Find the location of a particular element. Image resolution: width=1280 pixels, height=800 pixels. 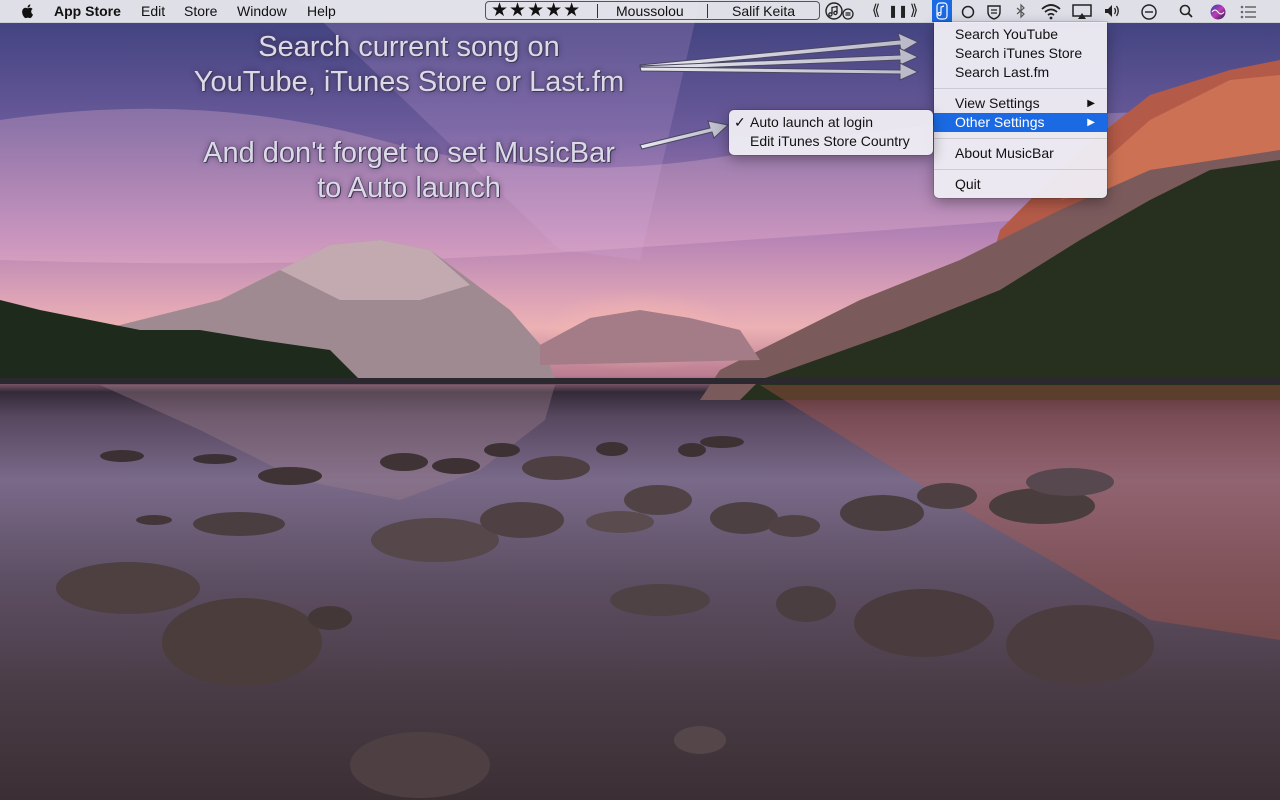

menu-item-label: Edit iTunes Store Country is located at coordinates (830, 141).